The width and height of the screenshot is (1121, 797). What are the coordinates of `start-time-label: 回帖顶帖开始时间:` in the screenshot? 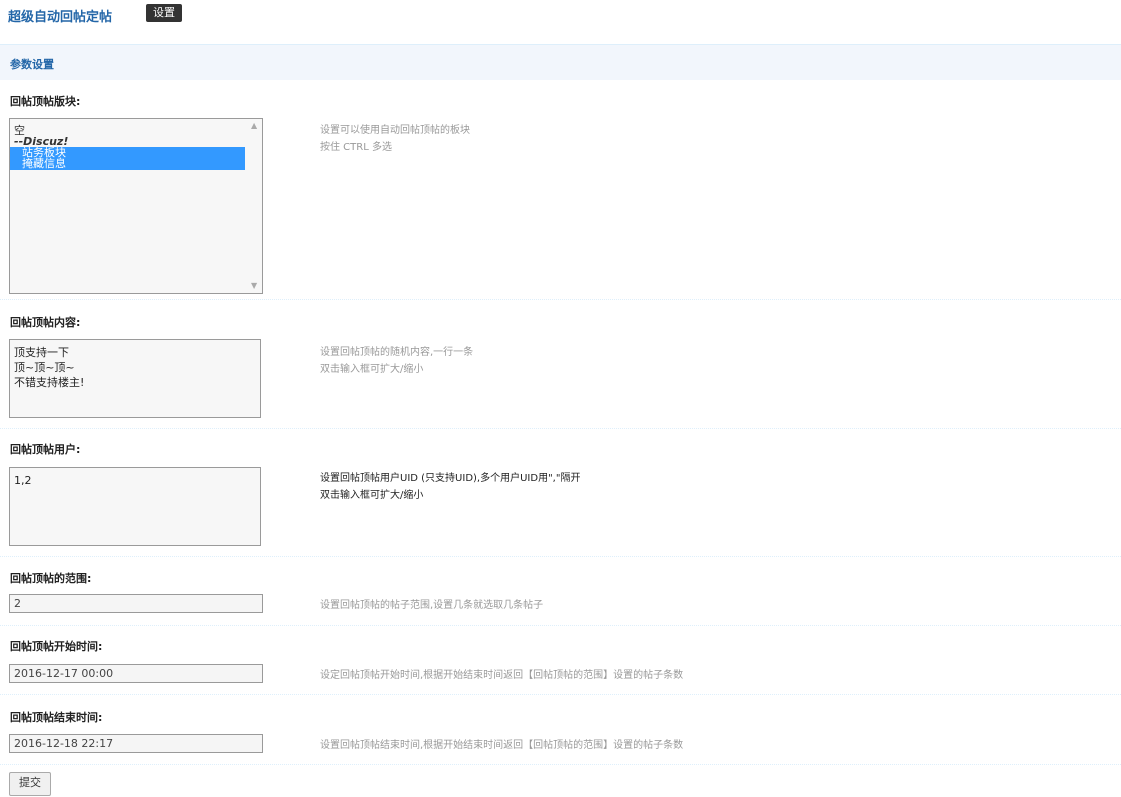 It's located at (56, 646).